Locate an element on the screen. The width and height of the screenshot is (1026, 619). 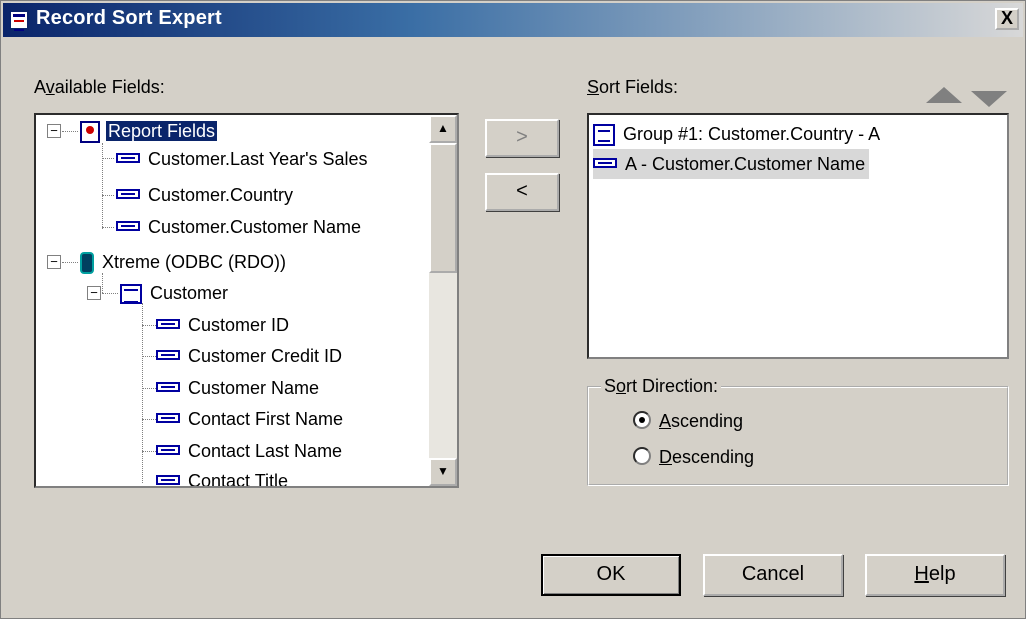
group-icon is located at coordinates (604, 135).